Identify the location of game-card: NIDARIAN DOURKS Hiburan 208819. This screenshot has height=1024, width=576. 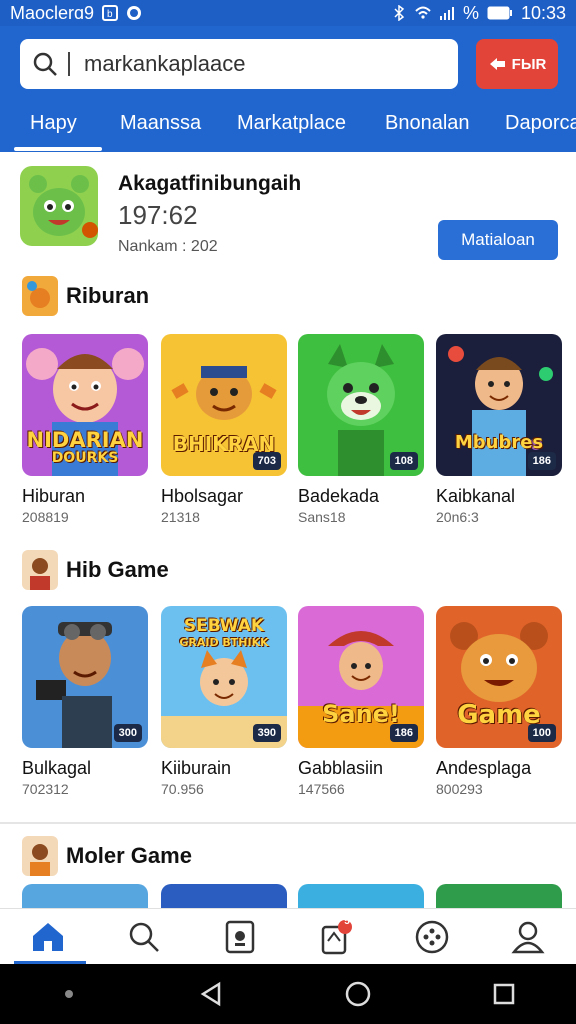
(85, 429).